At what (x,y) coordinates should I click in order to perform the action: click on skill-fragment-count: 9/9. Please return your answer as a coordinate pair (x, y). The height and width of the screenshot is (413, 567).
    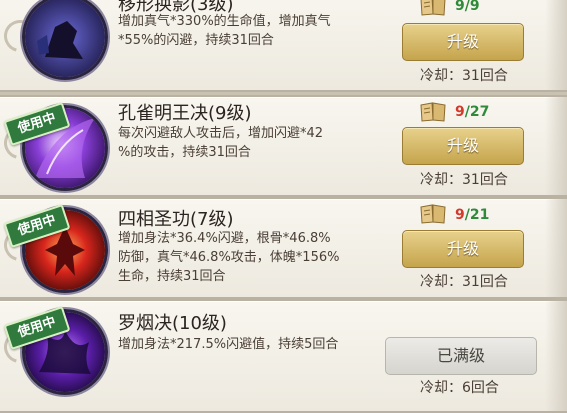
    Looking at the image, I should click on (467, 7).